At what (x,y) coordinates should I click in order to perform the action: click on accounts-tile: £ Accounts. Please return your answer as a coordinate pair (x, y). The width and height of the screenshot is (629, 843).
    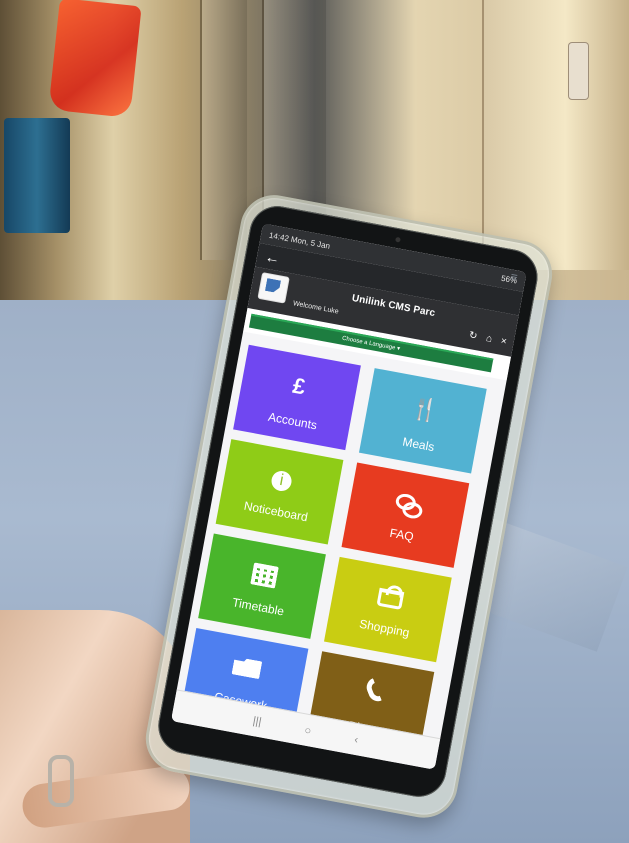
    Looking at the image, I should click on (297, 397).